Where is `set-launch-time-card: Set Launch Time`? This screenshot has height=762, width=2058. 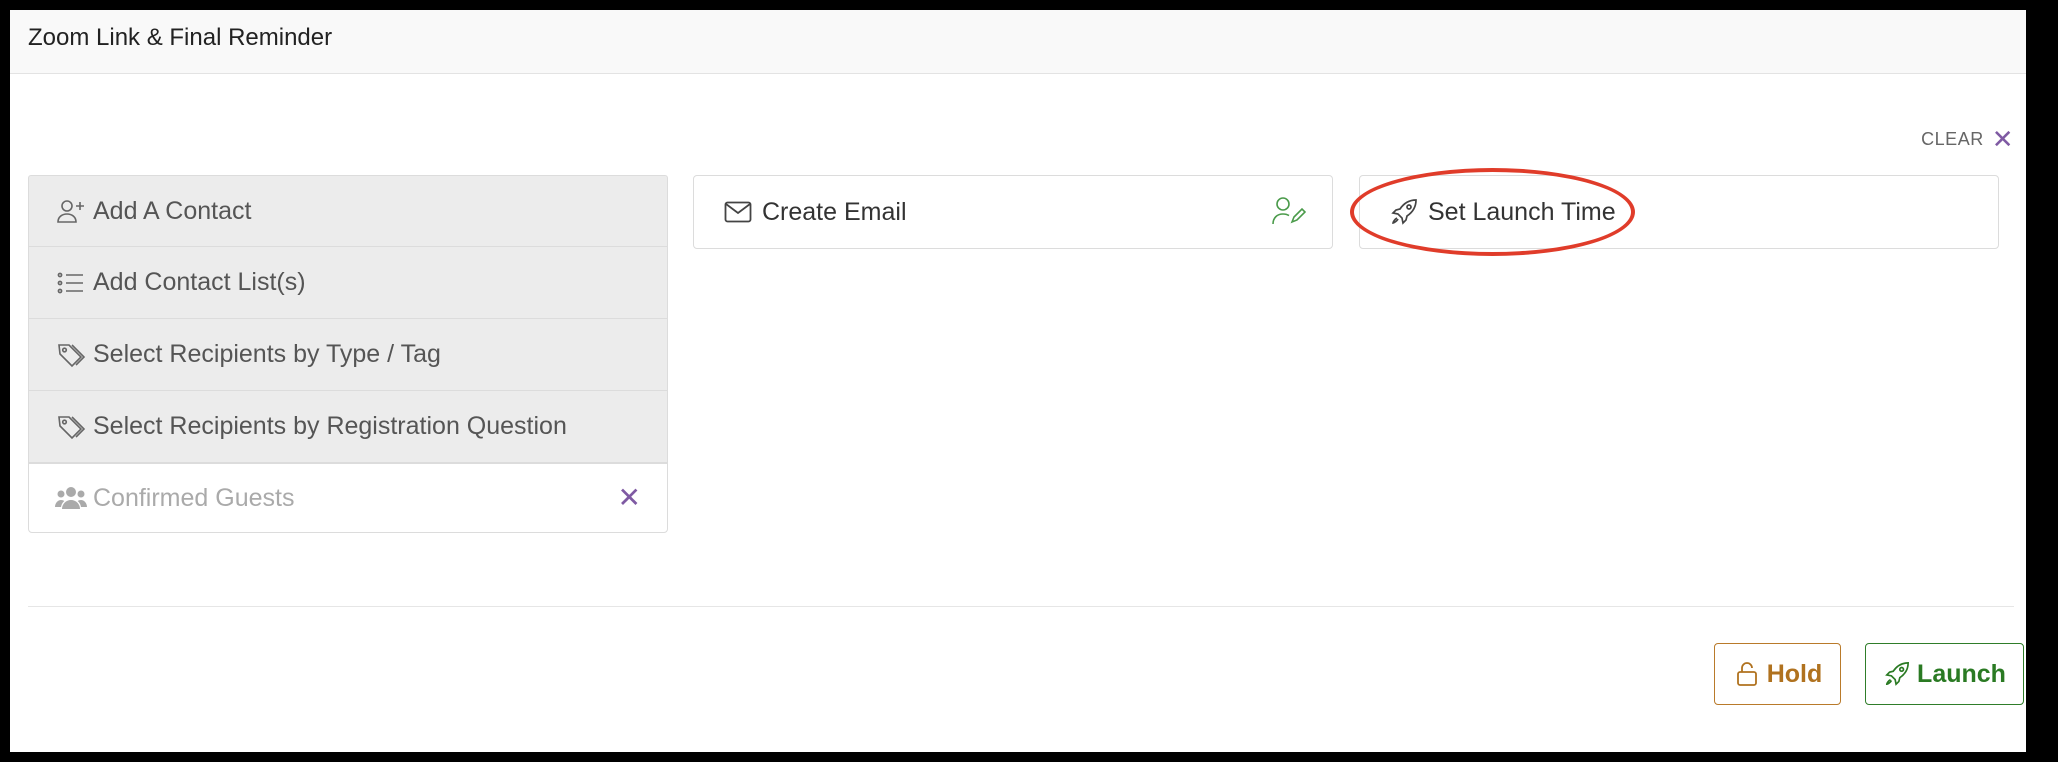 set-launch-time-card: Set Launch Time is located at coordinates (1679, 212).